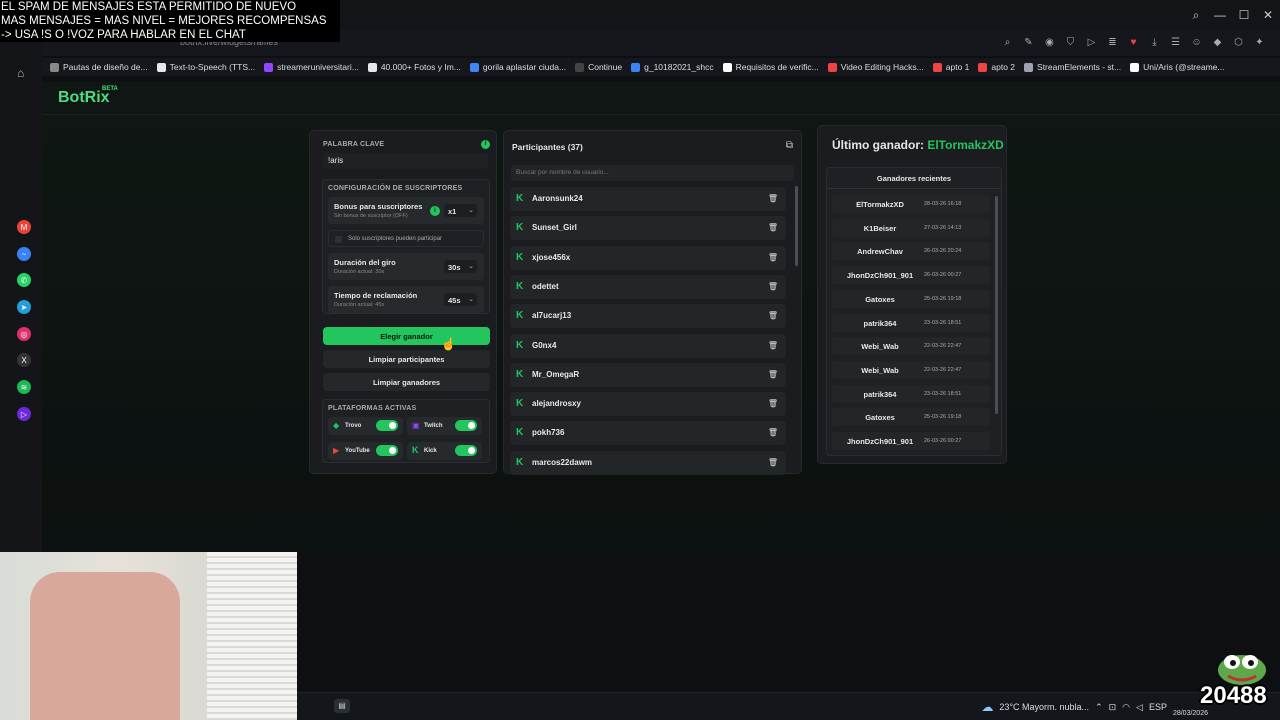  Describe the element at coordinates (648, 316) in the screenshot. I see `participant-row: Kal7ucarj13 🗑` at that location.